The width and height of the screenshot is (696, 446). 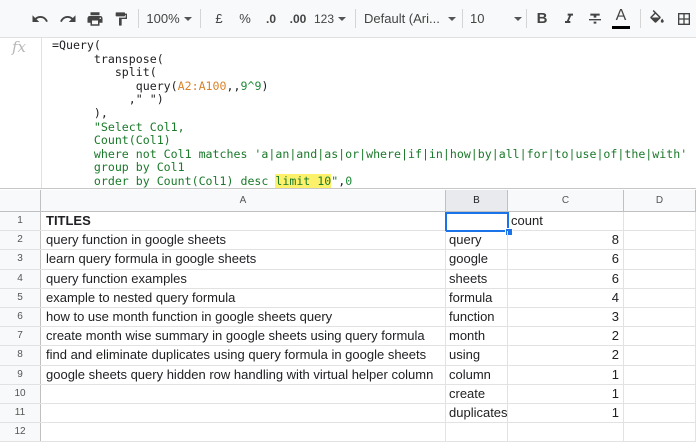 I want to click on formula-line: ," "), so click(x=108, y=99).